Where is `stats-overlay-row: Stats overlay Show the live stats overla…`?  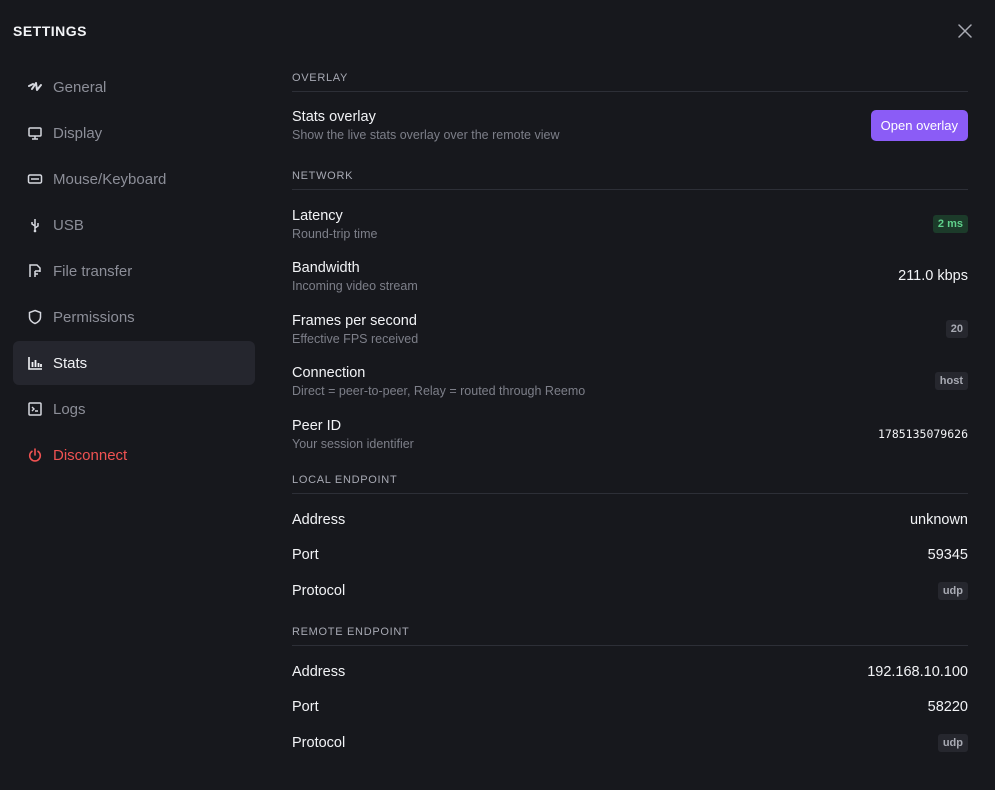
stats-overlay-row: Stats overlay Show the live stats overla… is located at coordinates (630, 125).